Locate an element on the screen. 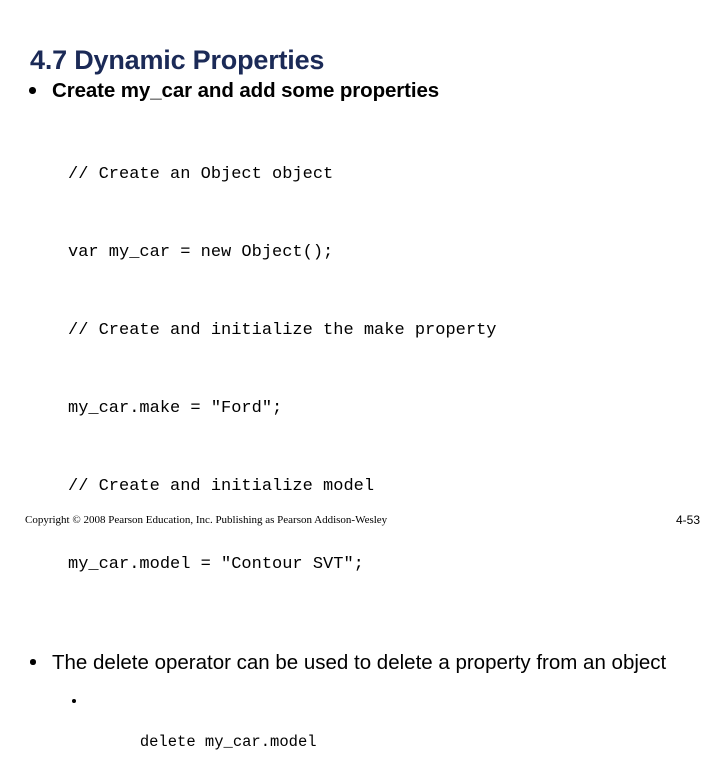  page-title: 4.7 Dynamic Properties is located at coordinates (177, 60).